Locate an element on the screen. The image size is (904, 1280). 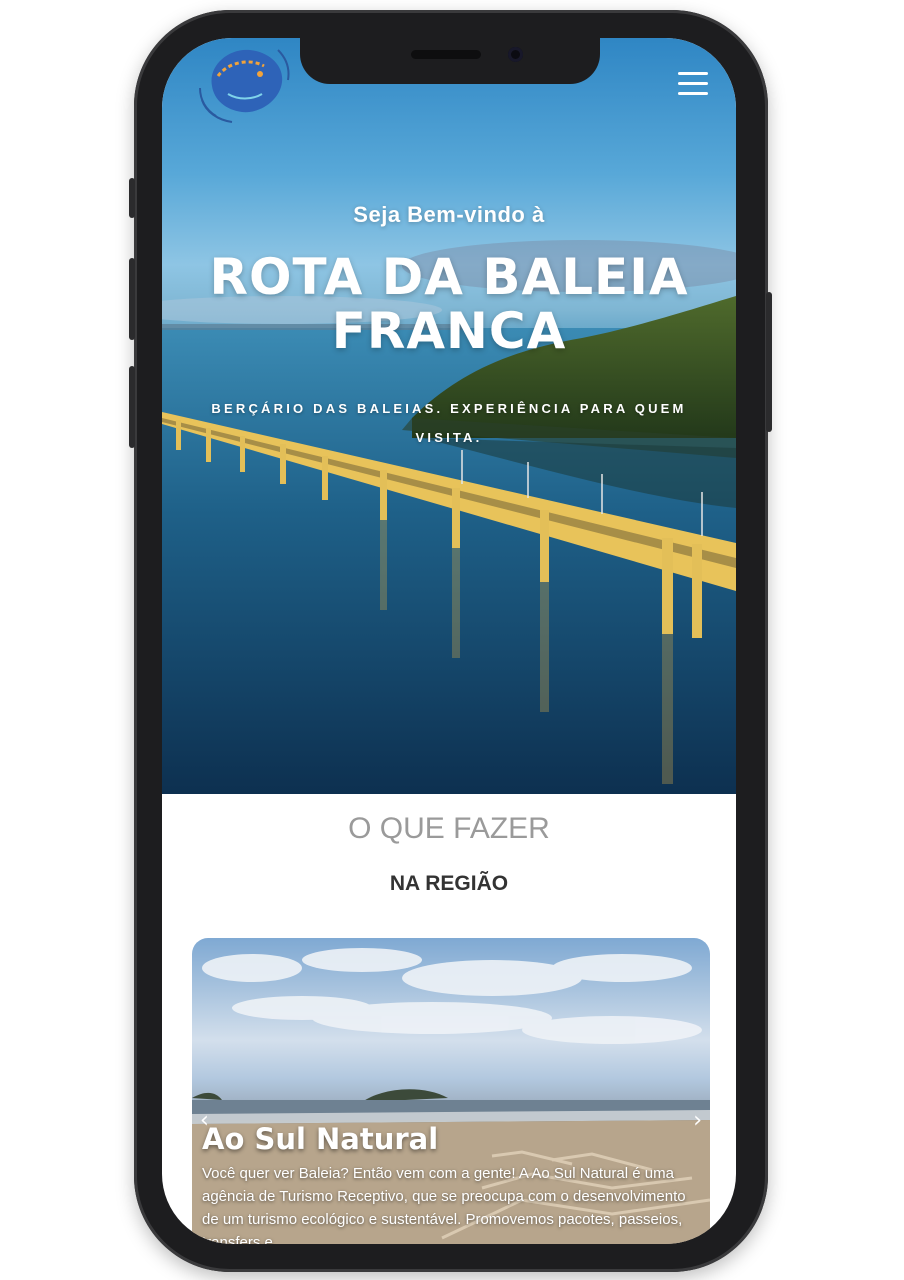
front-camera-icon is located at coordinates (515, 54).